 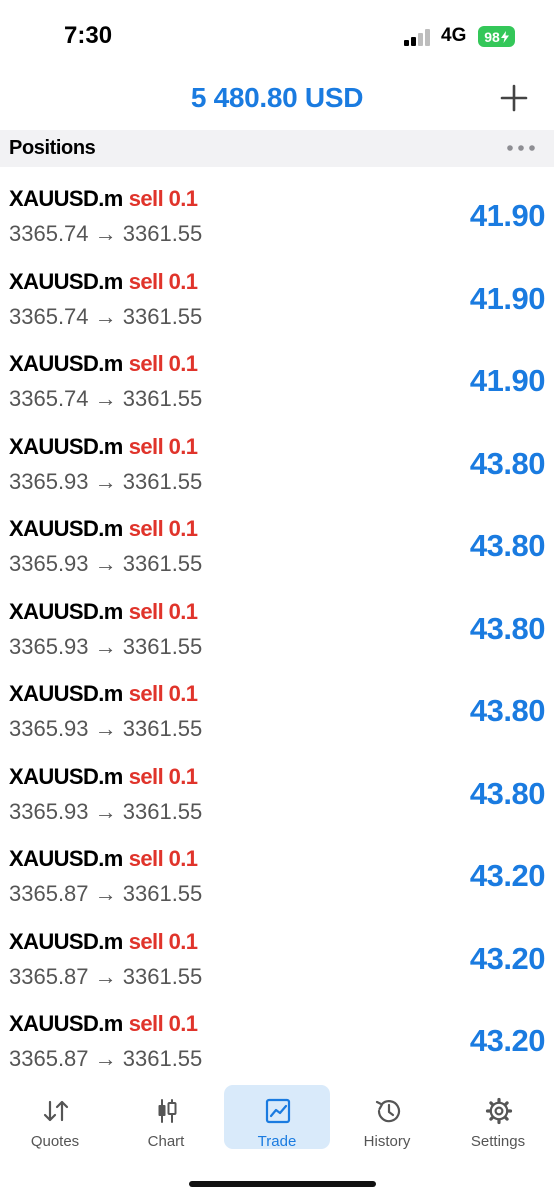 I want to click on tab-quotes: Quotes, so click(x=55, y=1117).